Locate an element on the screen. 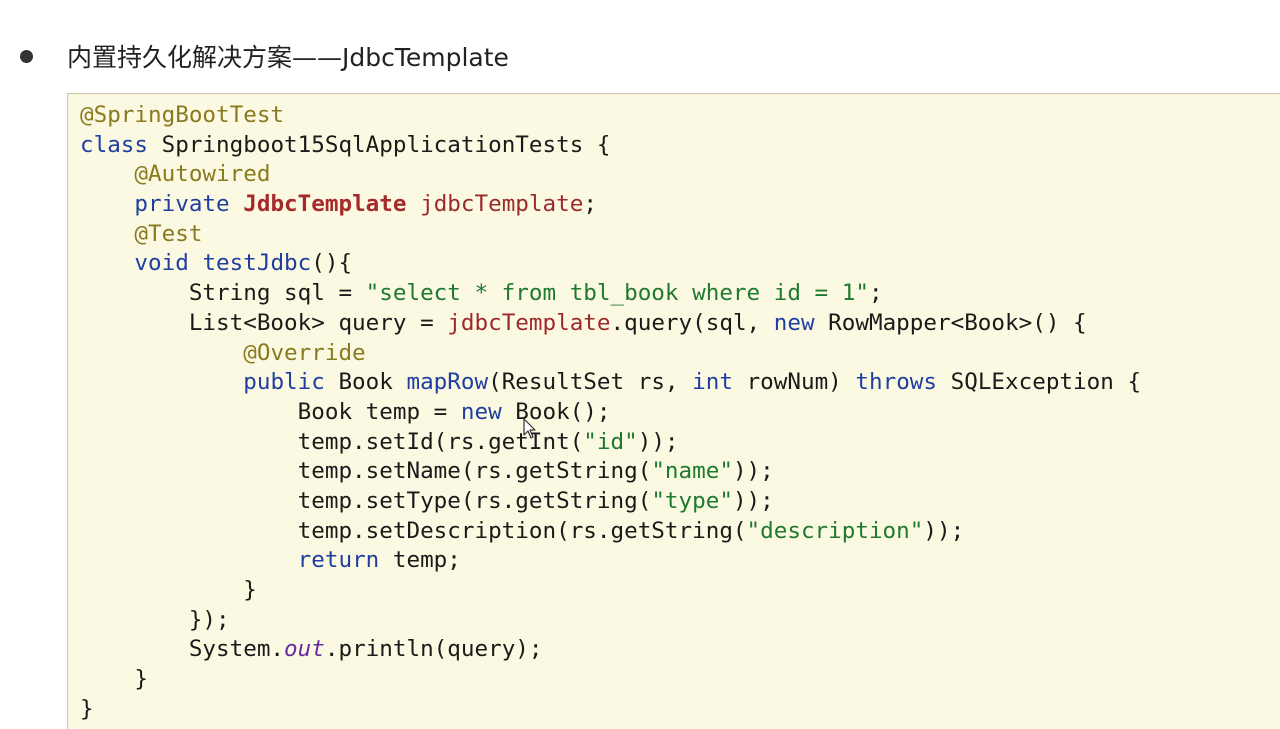  code-line: }); is located at coordinates (610, 621).